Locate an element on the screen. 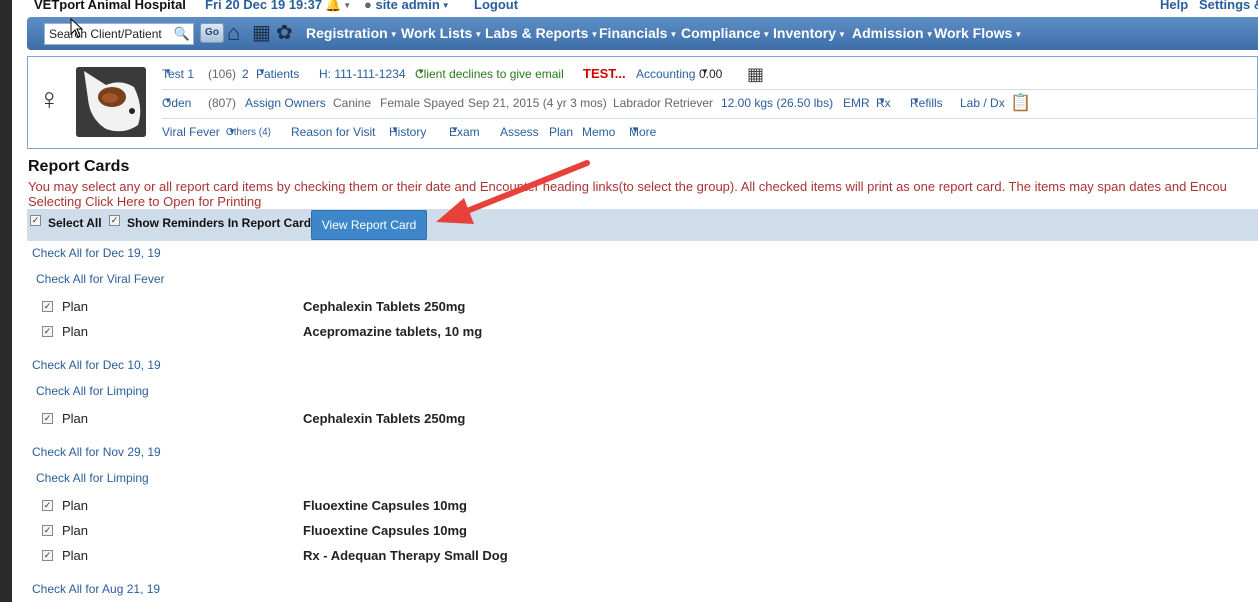 This screenshot has height=602, width=1258. plan-link: Plan is located at coordinates (561, 132).